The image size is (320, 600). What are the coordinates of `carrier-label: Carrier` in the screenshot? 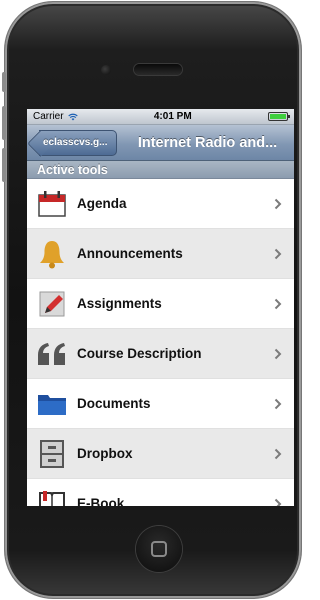 It's located at (48, 116).